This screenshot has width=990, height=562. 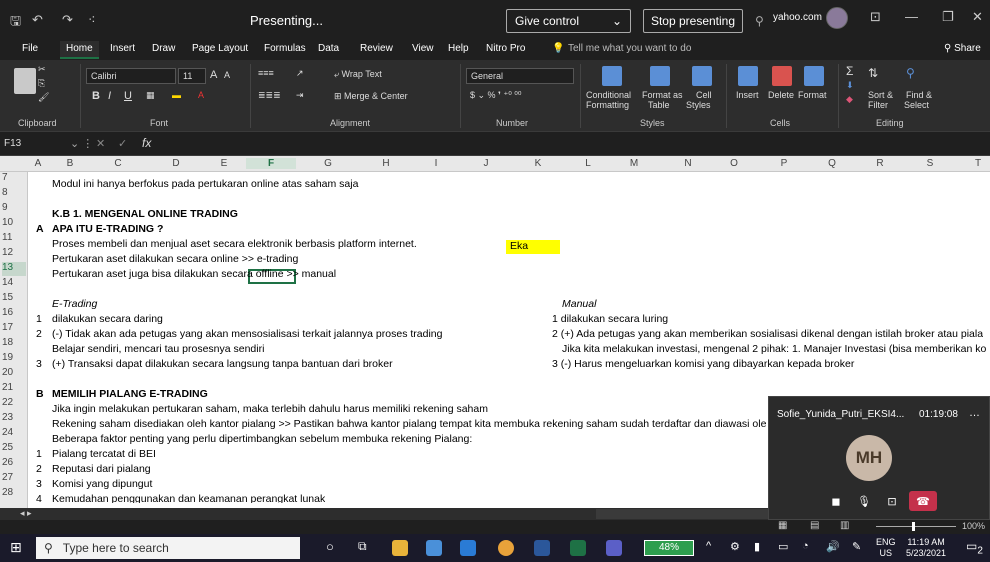 What do you see at coordinates (30, 48) in the screenshot?
I see `tab-file: File` at bounding box center [30, 48].